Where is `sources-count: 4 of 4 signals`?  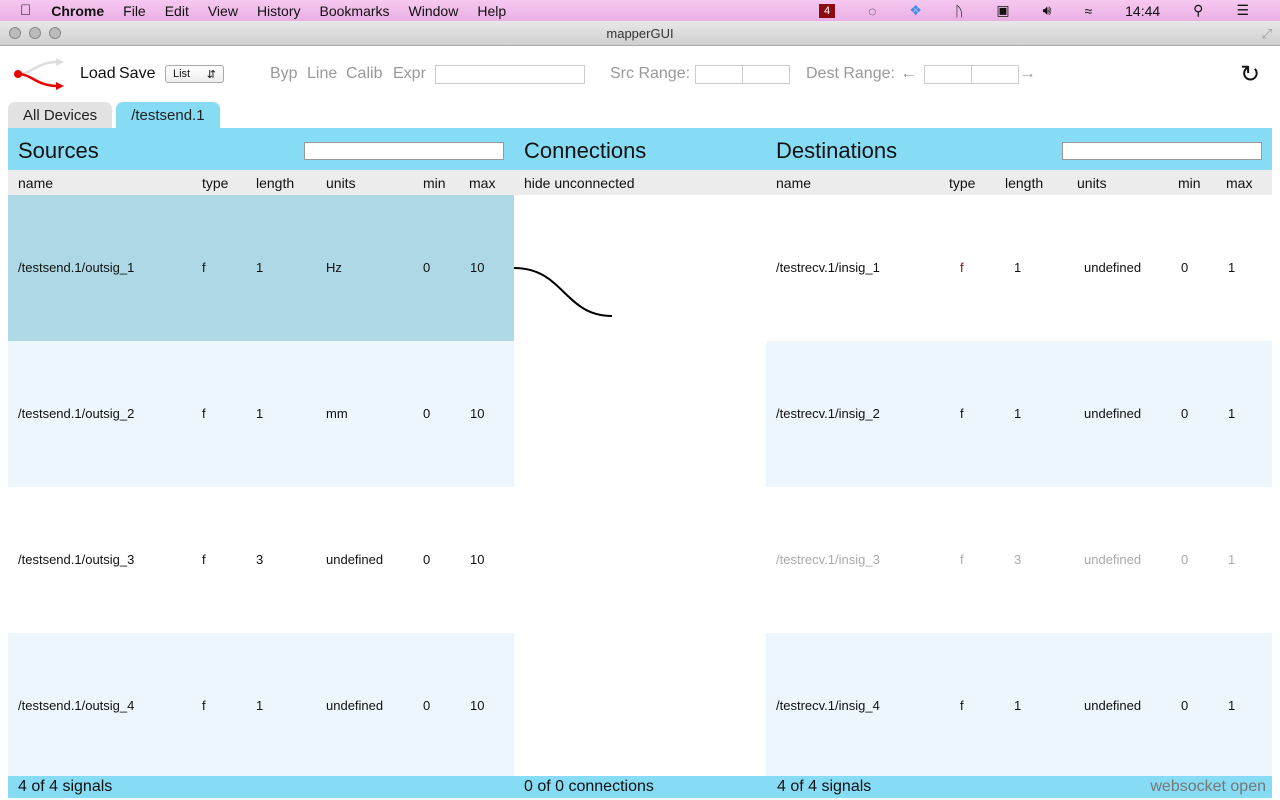
sources-count: 4 of 4 signals is located at coordinates (65, 786).